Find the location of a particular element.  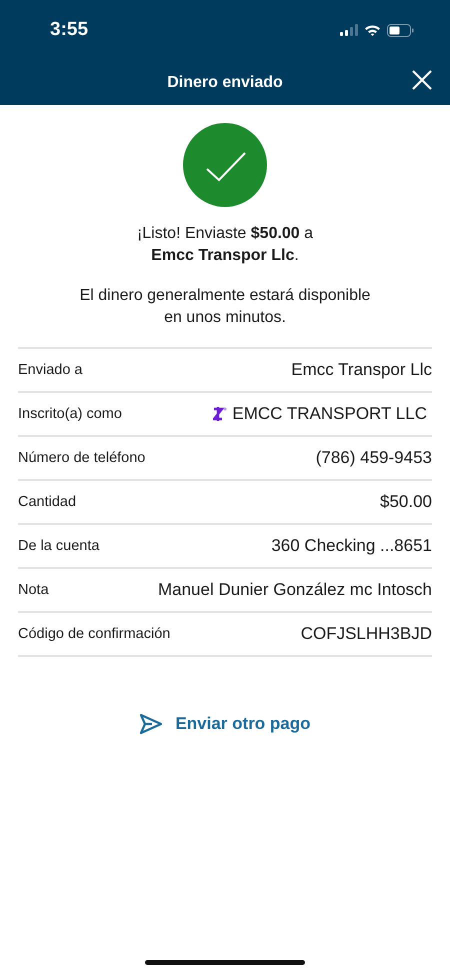

detail-value: Emcc Transpor Llc is located at coordinates (361, 370).